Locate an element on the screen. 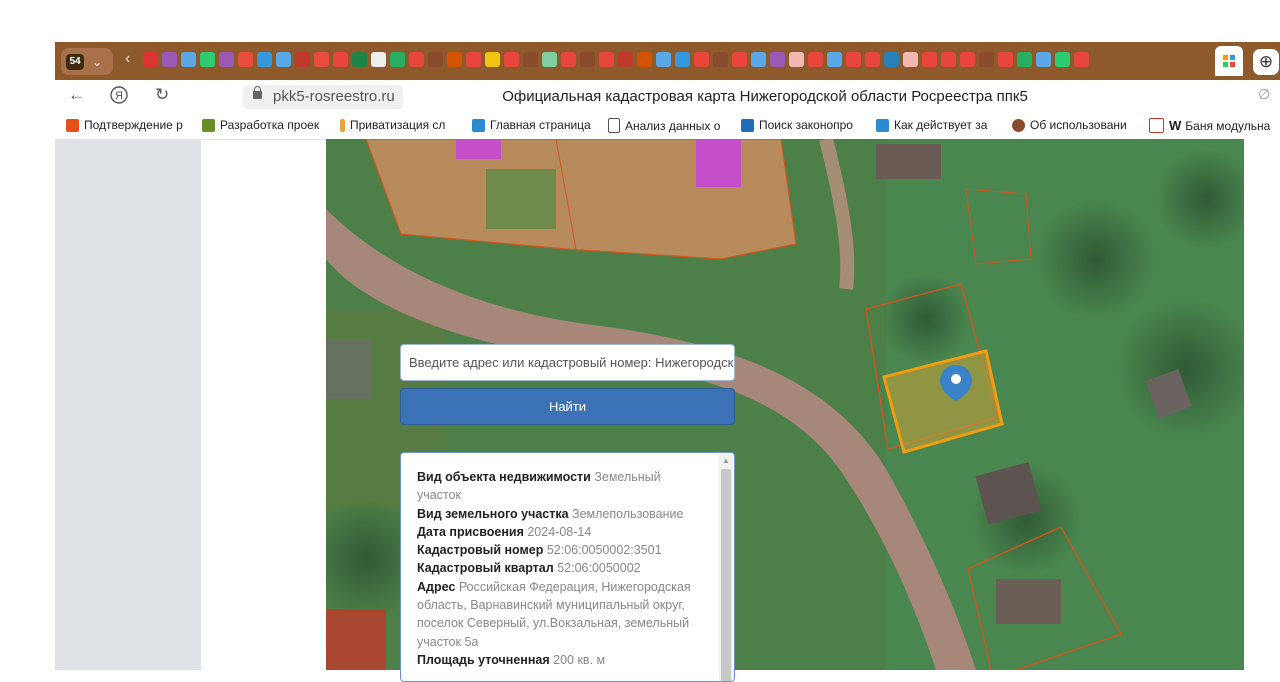  scroll-up-arrow-icon: ▲ is located at coordinates (726, 461).